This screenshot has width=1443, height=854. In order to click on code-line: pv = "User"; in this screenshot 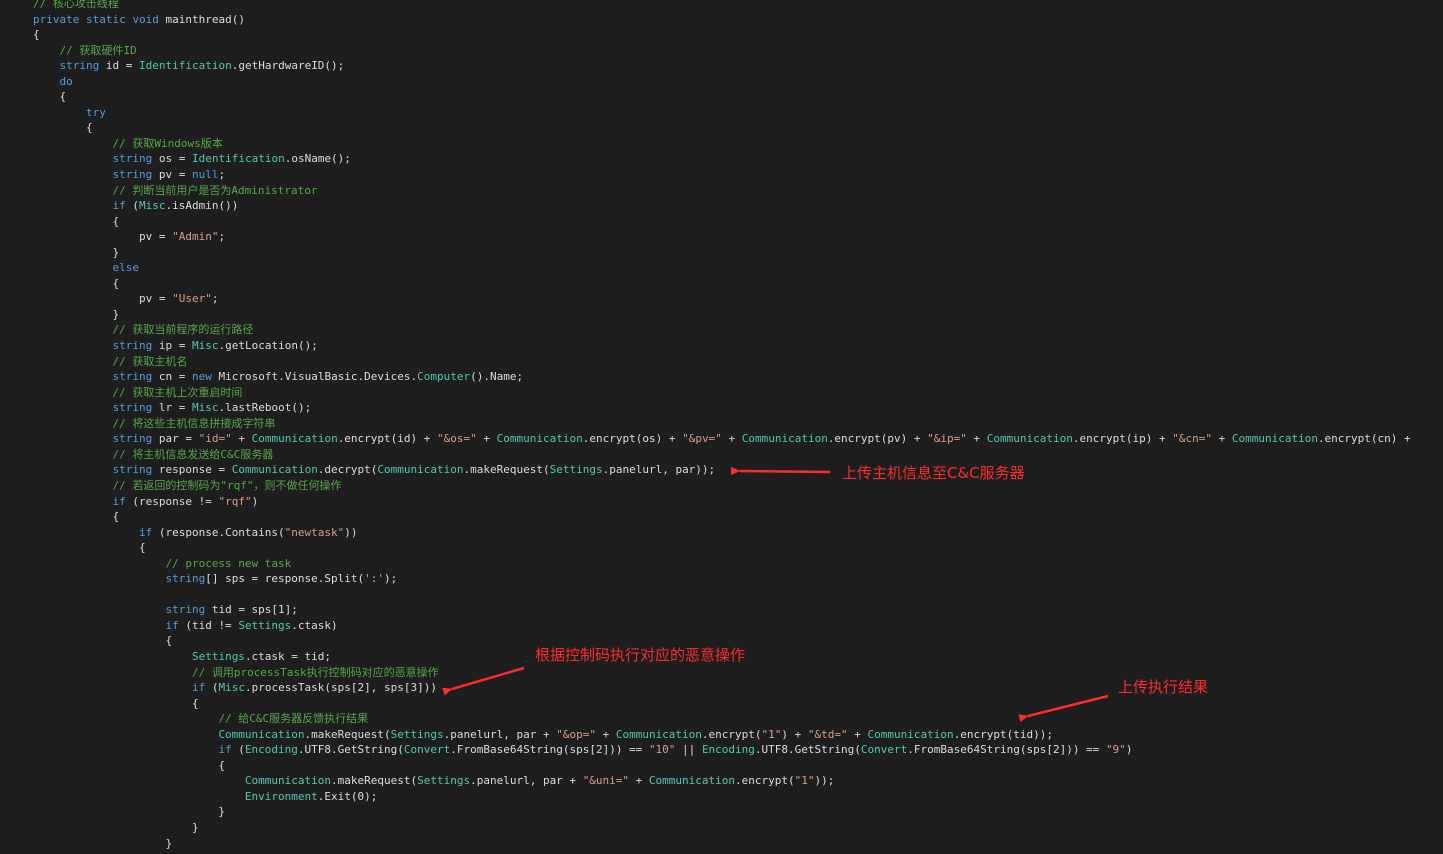, I will do `click(721, 299)`.